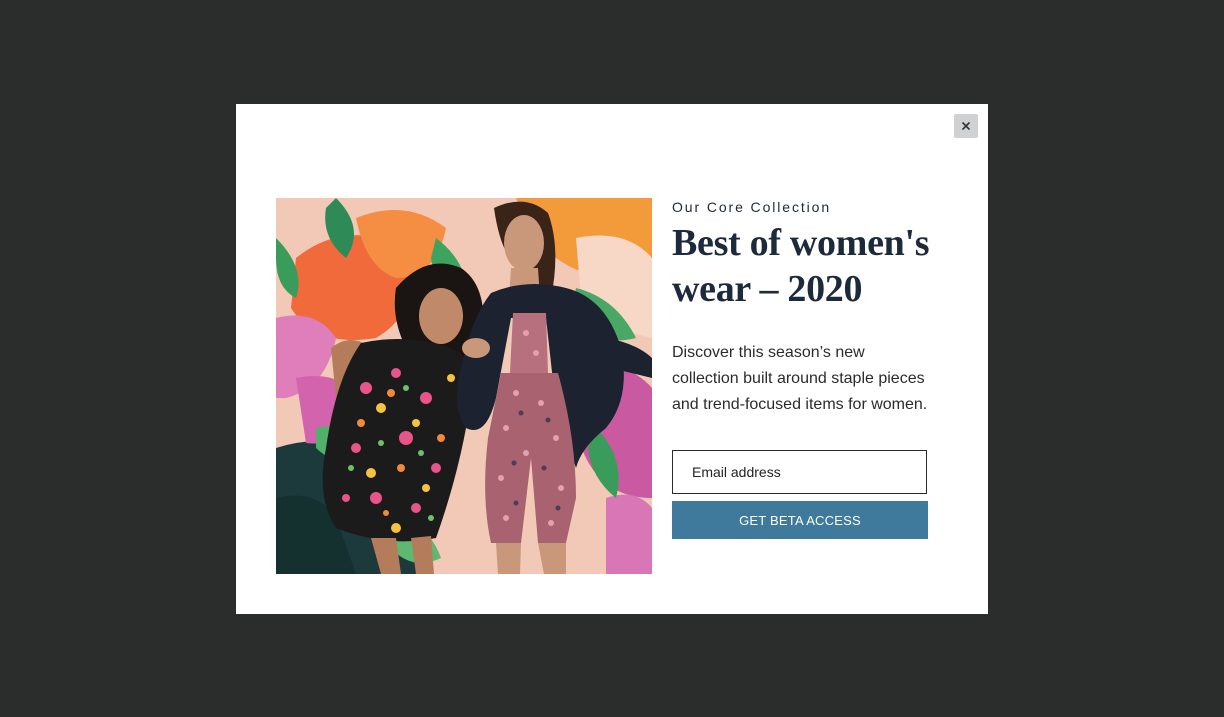  I want to click on get-beta-access-button: GET BETA ACCESS, so click(800, 520).